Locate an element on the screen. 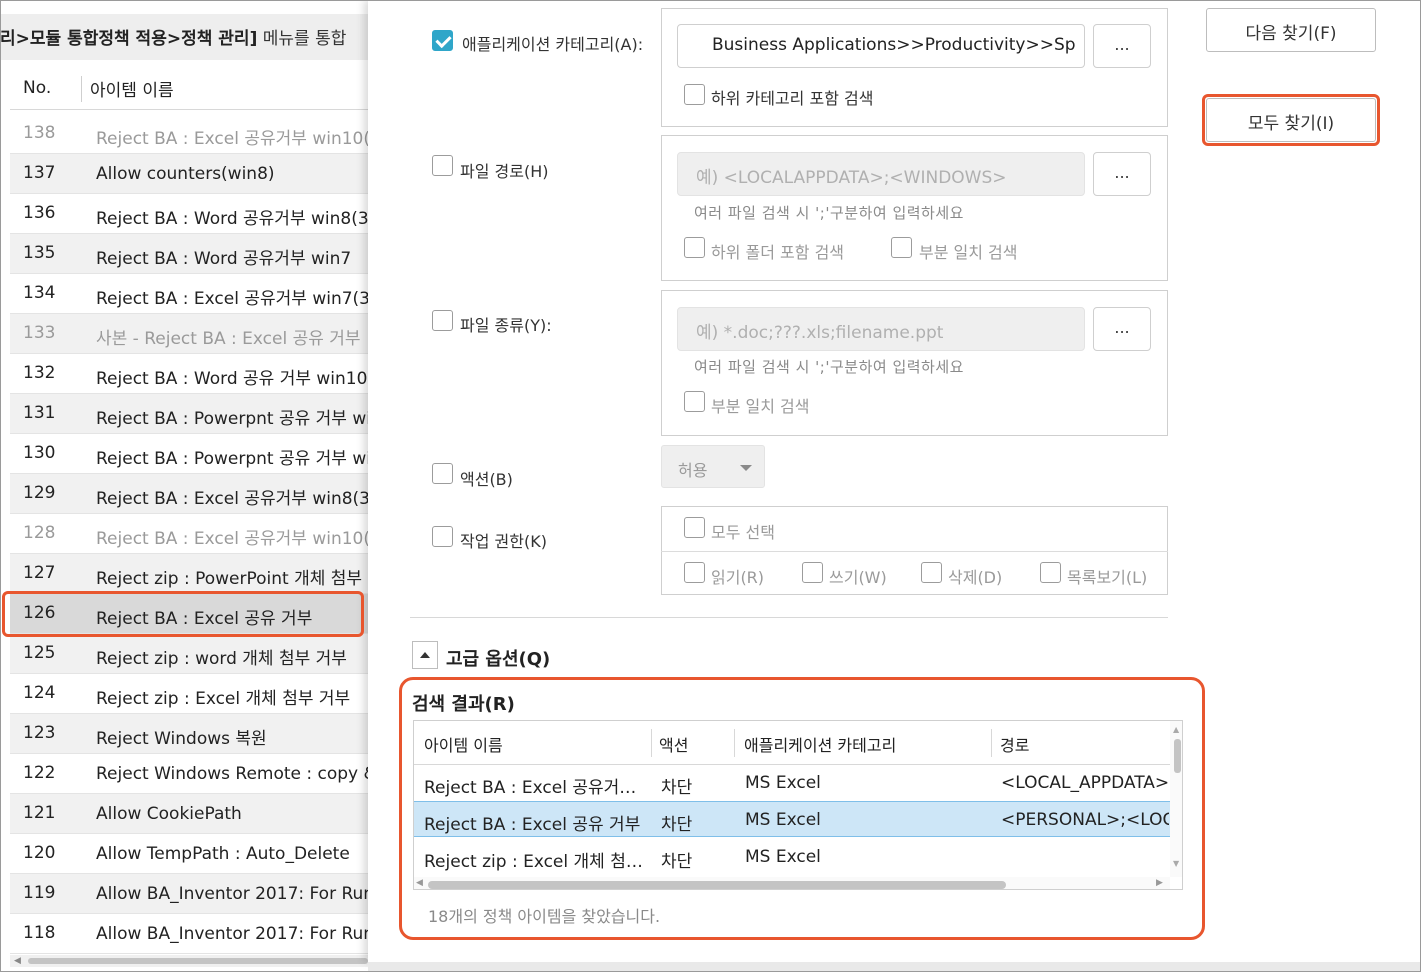 This screenshot has height=972, width=1421. row-item-name: Reject BA : Excel 공유거부 win8(32 is located at coordinates (232, 499).